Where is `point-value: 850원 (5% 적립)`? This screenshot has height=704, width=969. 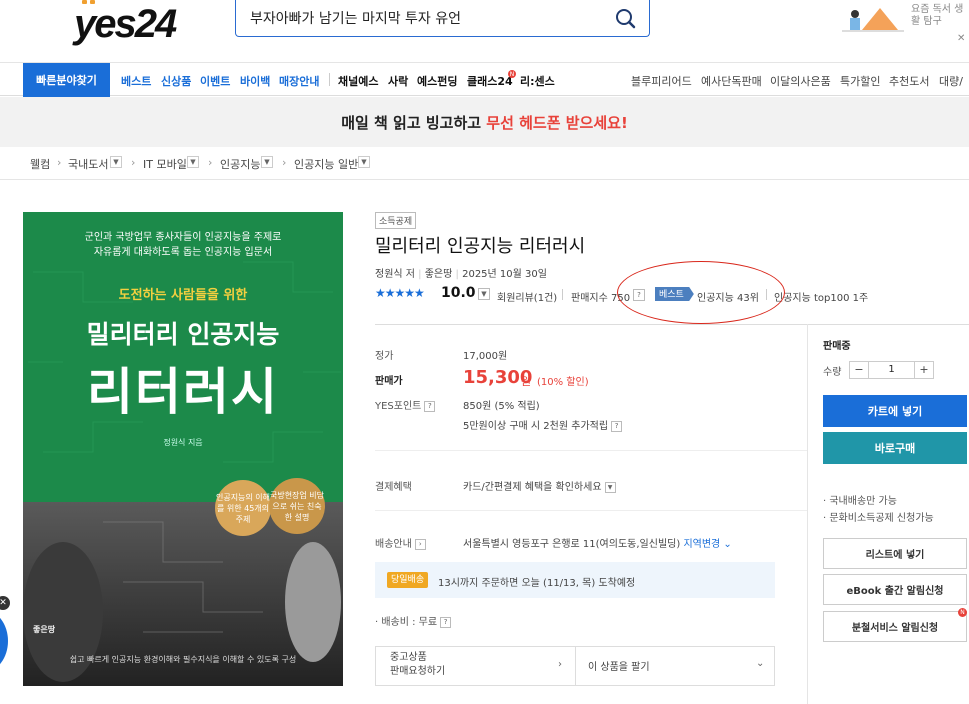 point-value: 850원 (5% 적립) is located at coordinates (501, 406).